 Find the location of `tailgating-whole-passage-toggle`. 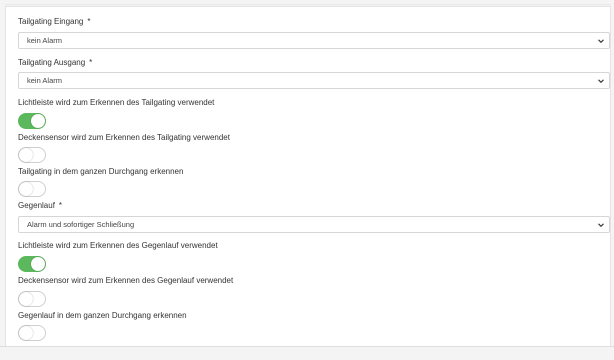

tailgating-whole-passage-toggle is located at coordinates (32, 189).